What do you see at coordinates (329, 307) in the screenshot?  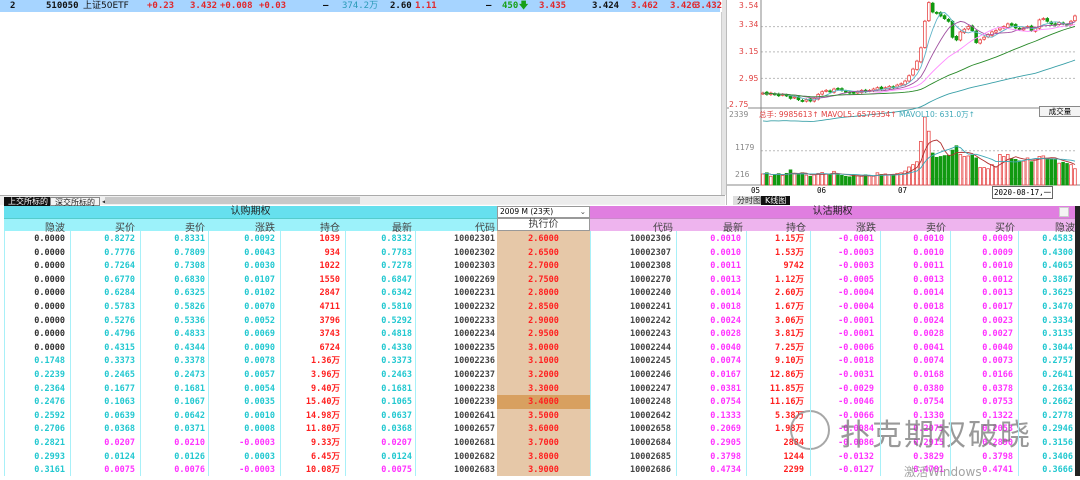 I see `call-open-interest: 4711` at bounding box center [329, 307].